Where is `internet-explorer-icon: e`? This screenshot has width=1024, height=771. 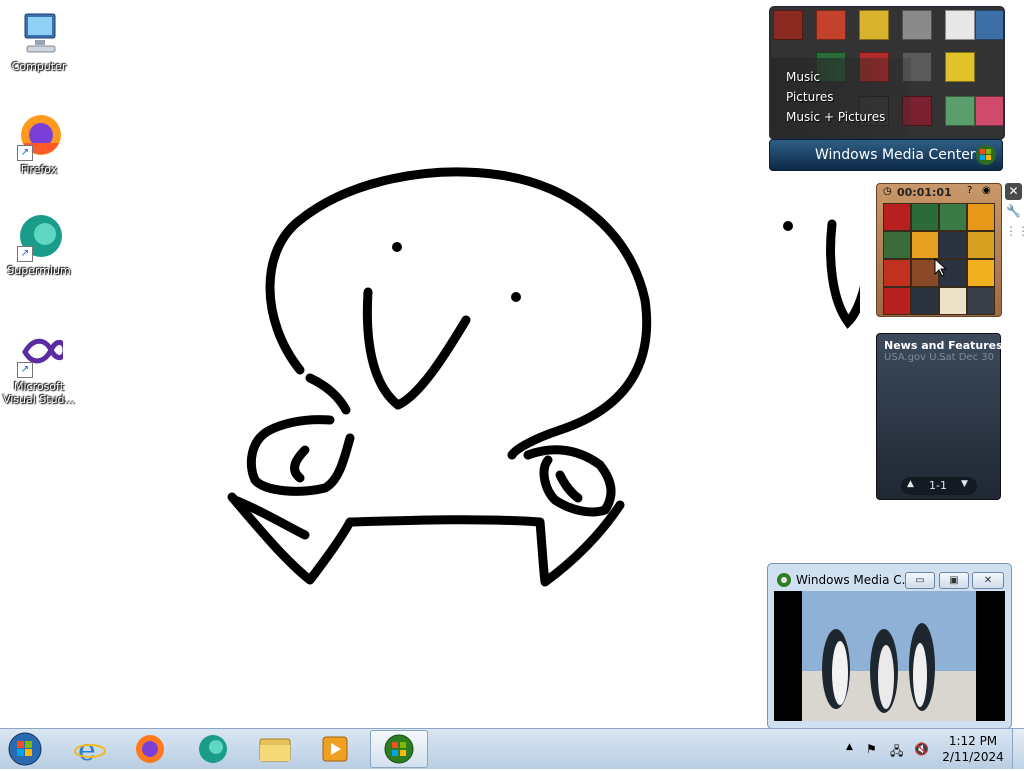
internet-explorer-icon: e is located at coordinates (90, 750).